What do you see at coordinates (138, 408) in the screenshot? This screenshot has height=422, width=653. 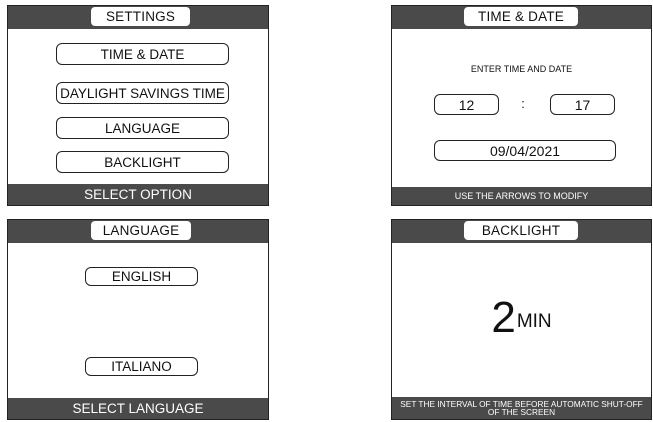 I see `language-footer: SELECT LANGUAGE` at bounding box center [138, 408].